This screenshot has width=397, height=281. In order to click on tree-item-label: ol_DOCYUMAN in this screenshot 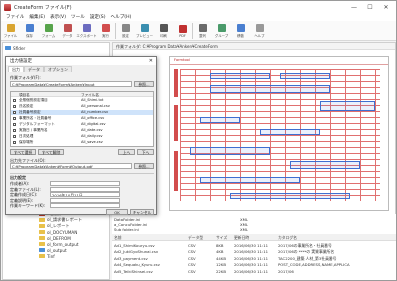, I will do `click(62, 232)`.